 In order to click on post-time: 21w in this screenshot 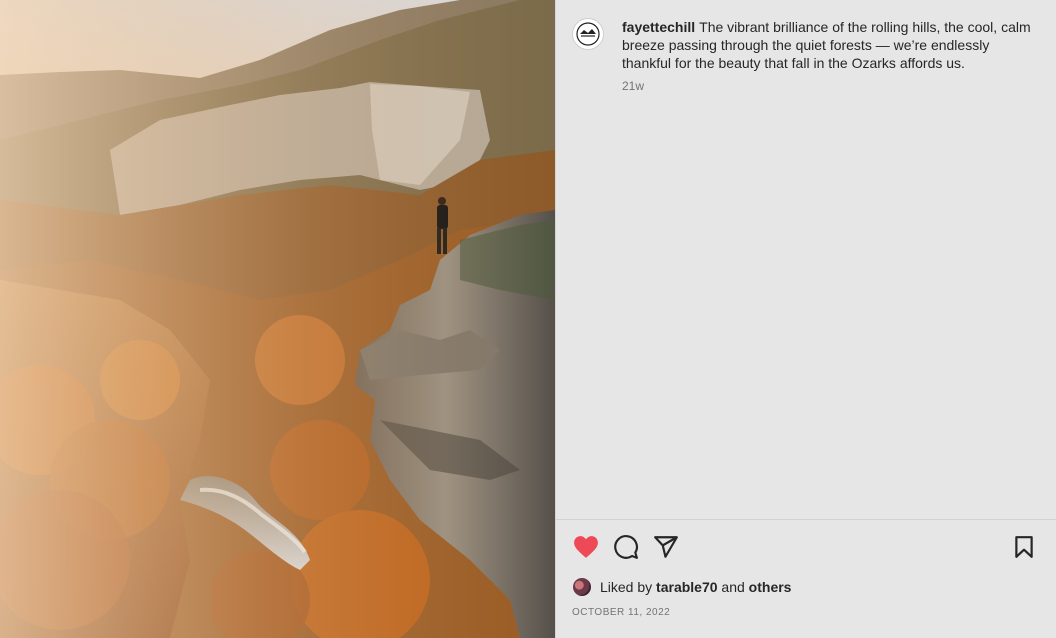, I will do `click(829, 86)`.